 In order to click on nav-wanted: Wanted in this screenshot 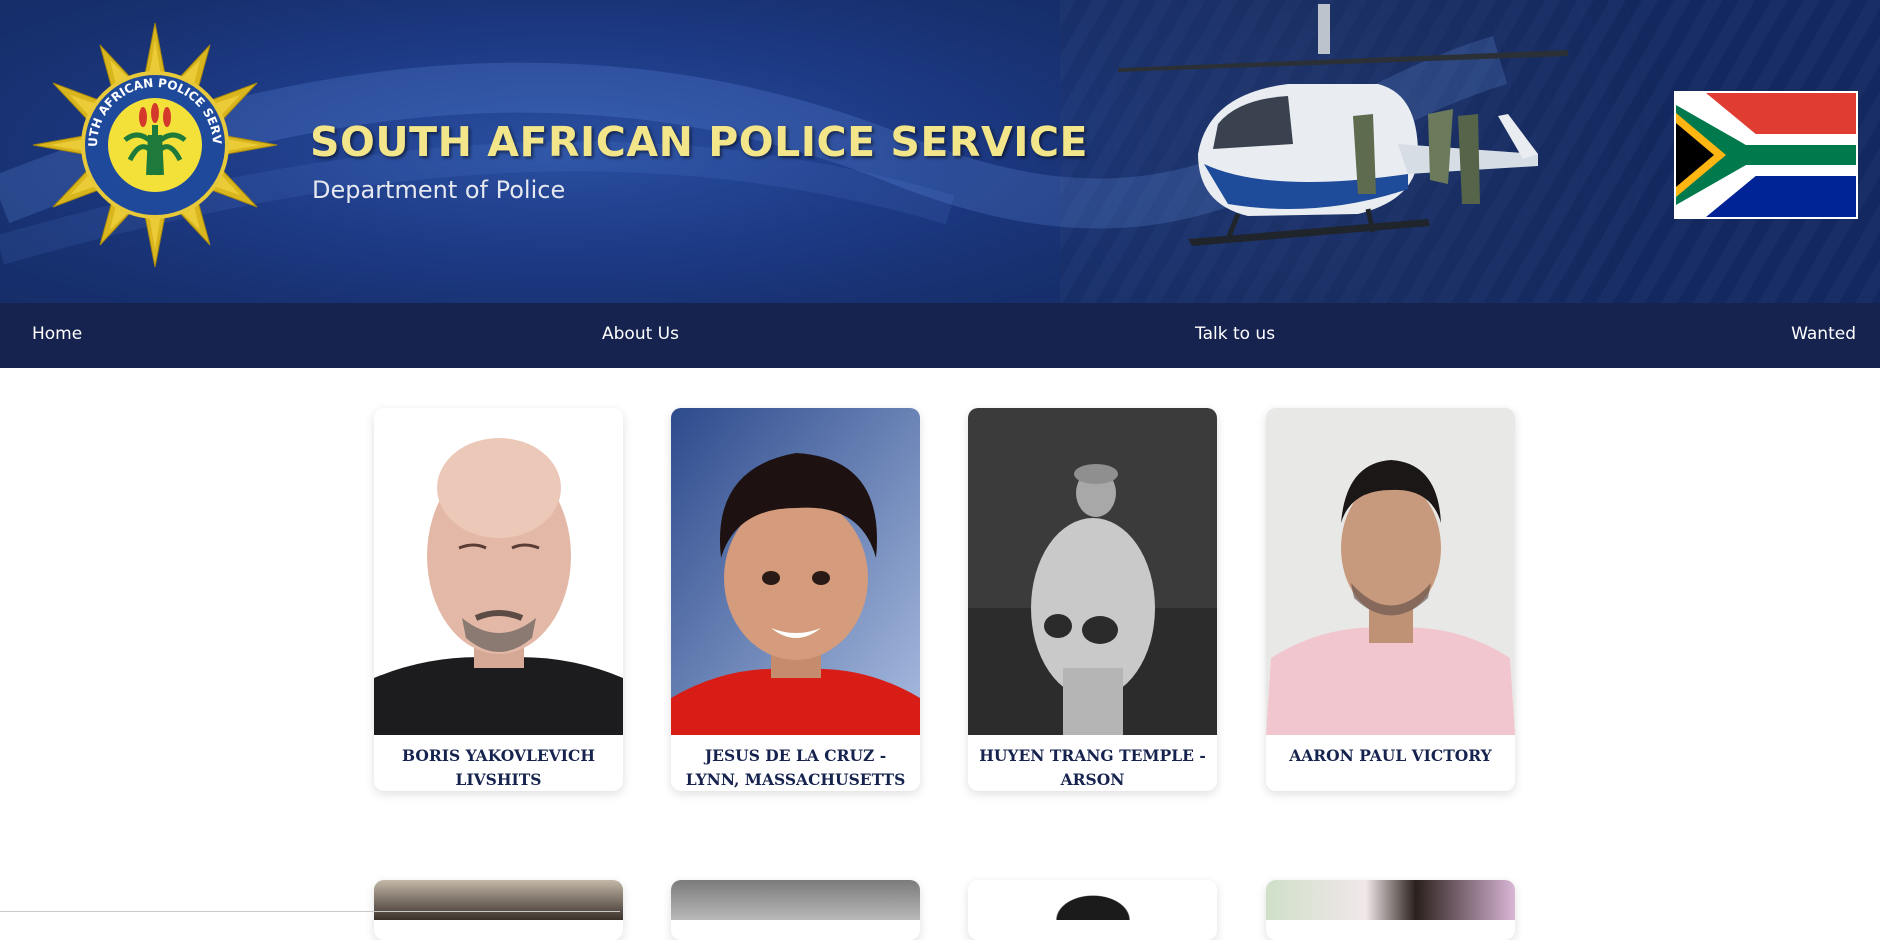, I will do `click(1823, 334)`.